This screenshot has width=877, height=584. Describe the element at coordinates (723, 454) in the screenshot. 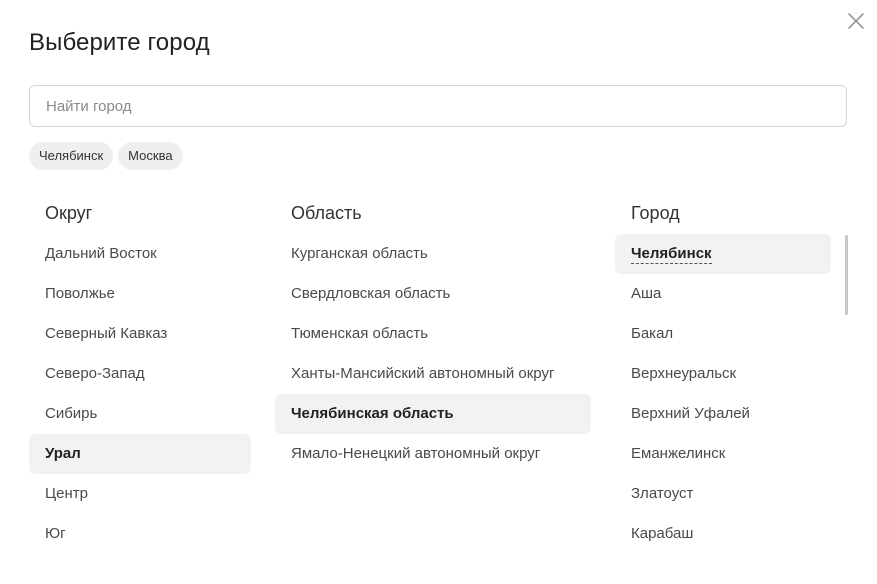

I see `gorod-item: Еманжелинск` at that location.